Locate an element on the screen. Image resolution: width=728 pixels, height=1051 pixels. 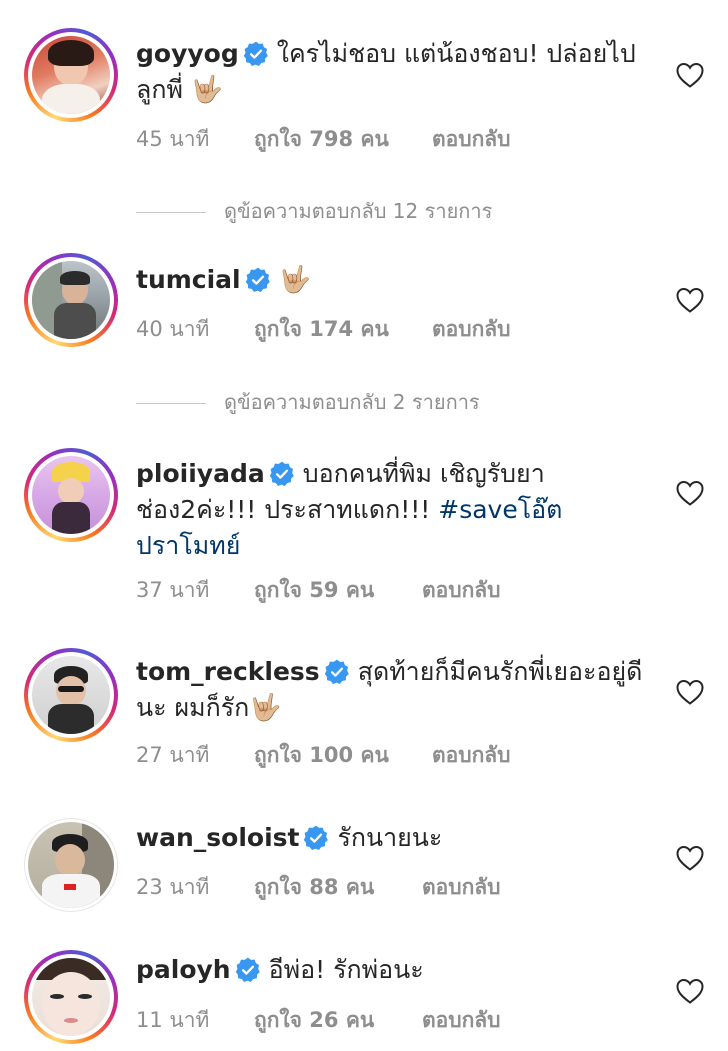
comment-meta: 37 นาที ถูกใจ 59 คน ตอบกลับ is located at coordinates (318, 590).